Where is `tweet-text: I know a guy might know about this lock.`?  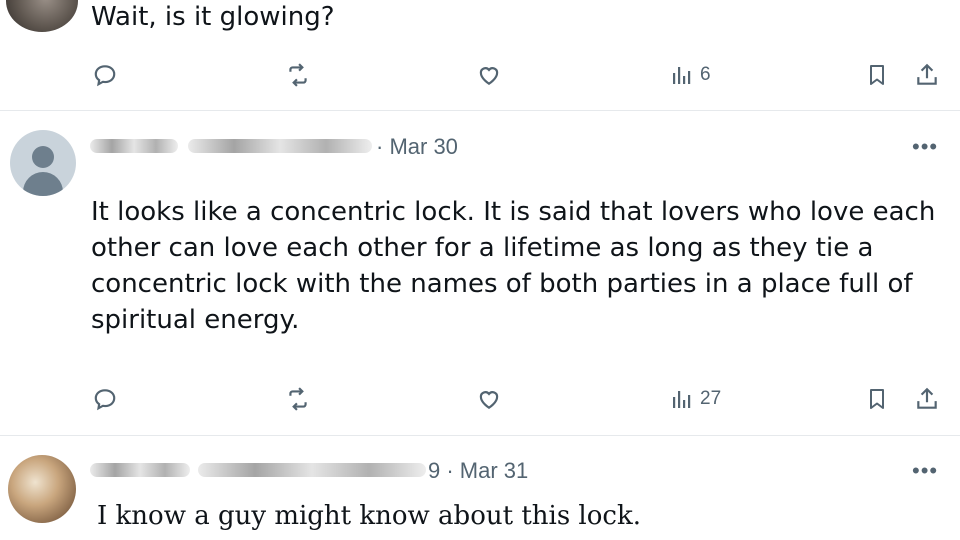
tweet-text: I know a guy might know about this lock. is located at coordinates (369, 516).